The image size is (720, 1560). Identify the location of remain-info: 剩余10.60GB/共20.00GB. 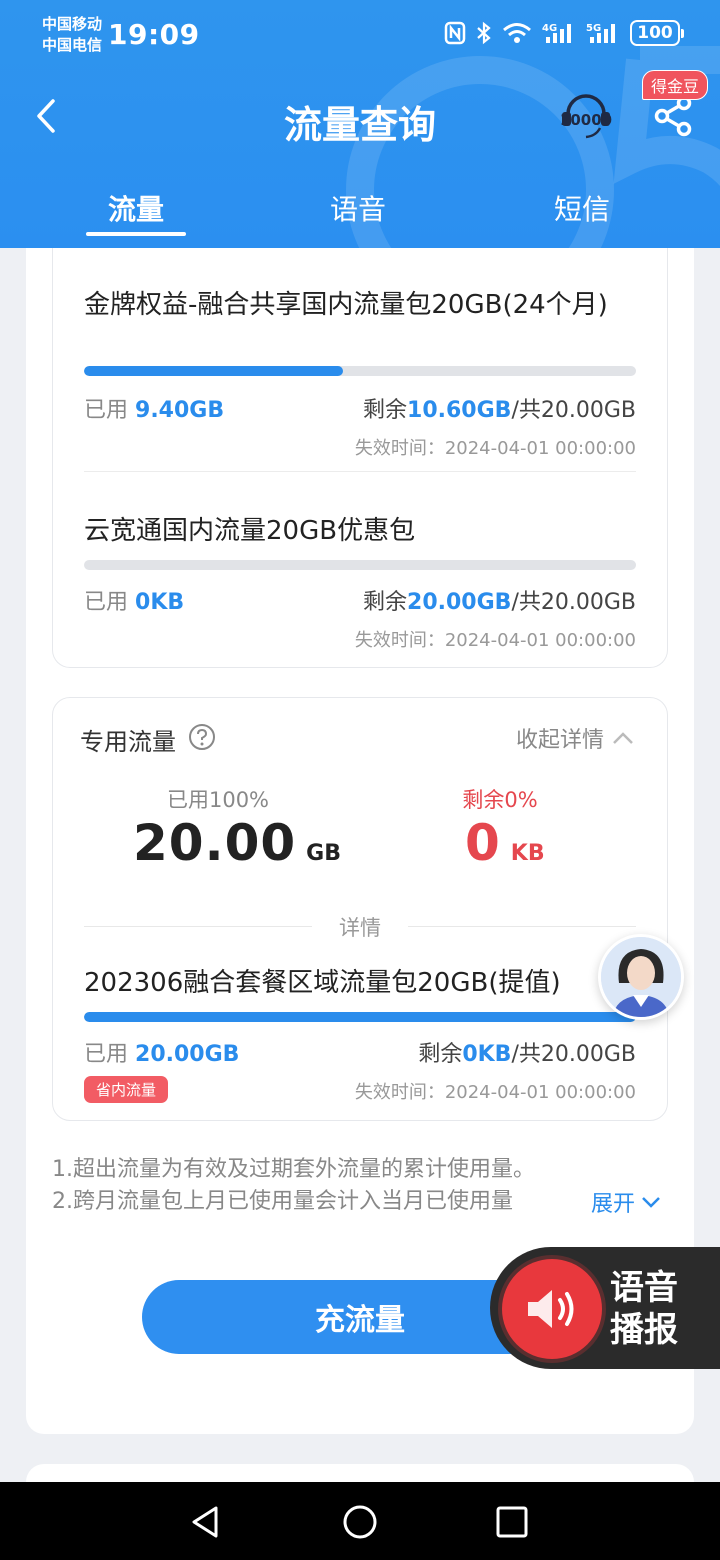
(499, 408).